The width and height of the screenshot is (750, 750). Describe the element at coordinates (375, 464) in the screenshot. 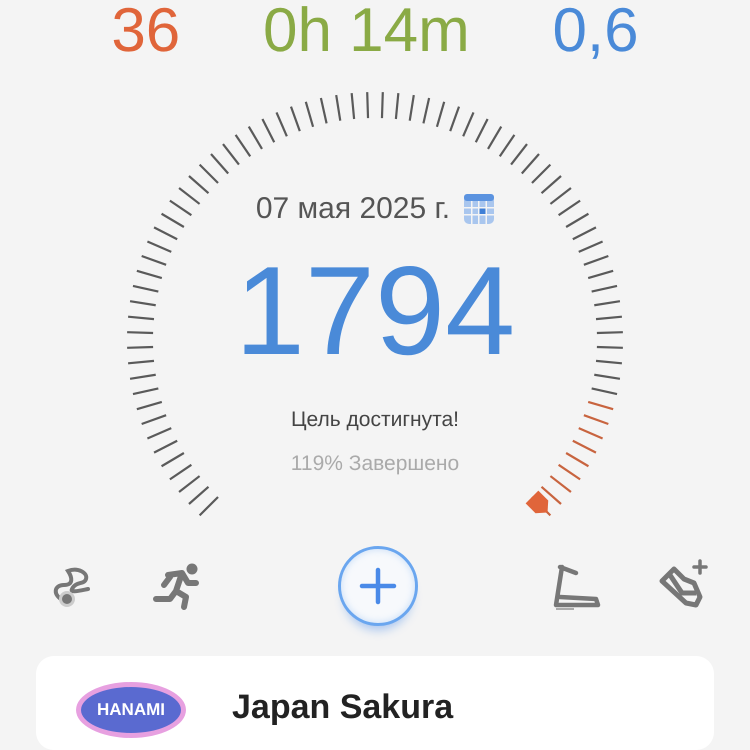

I see `completion-percent: 119% Завершено` at that location.